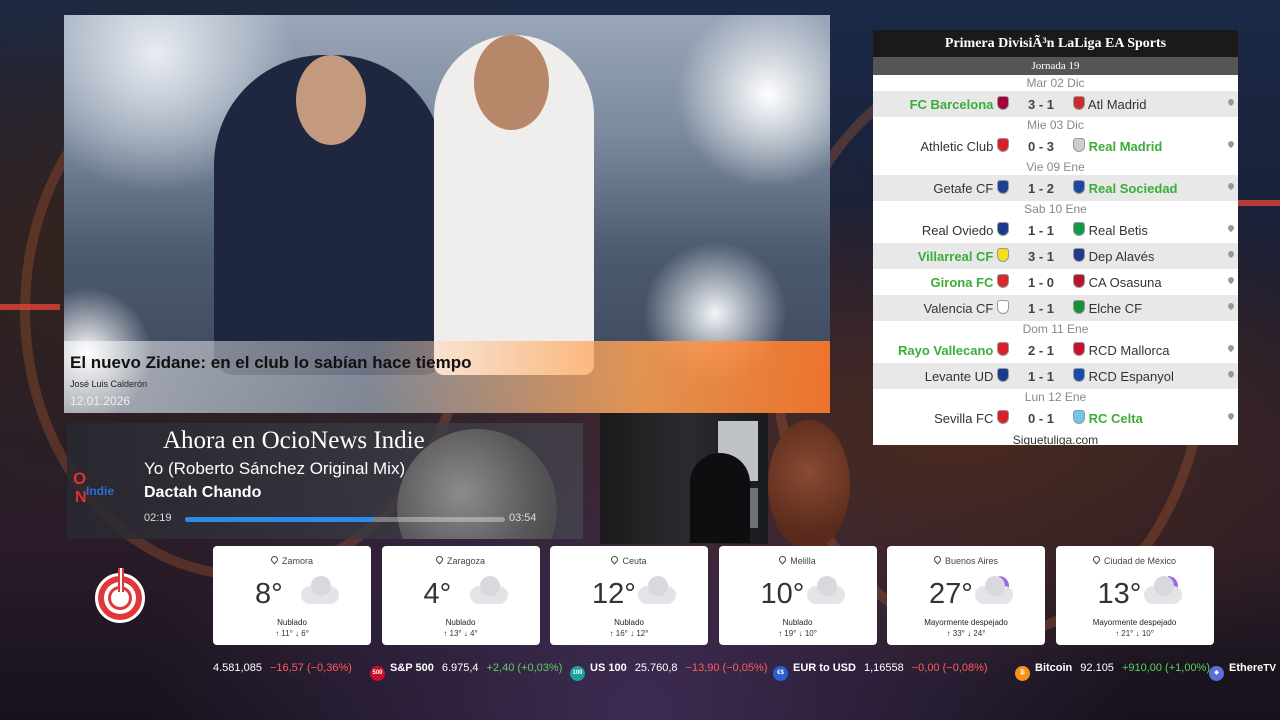  What do you see at coordinates (942, 188) in the screenshot?
I see `home-team: Getafe CF` at bounding box center [942, 188].